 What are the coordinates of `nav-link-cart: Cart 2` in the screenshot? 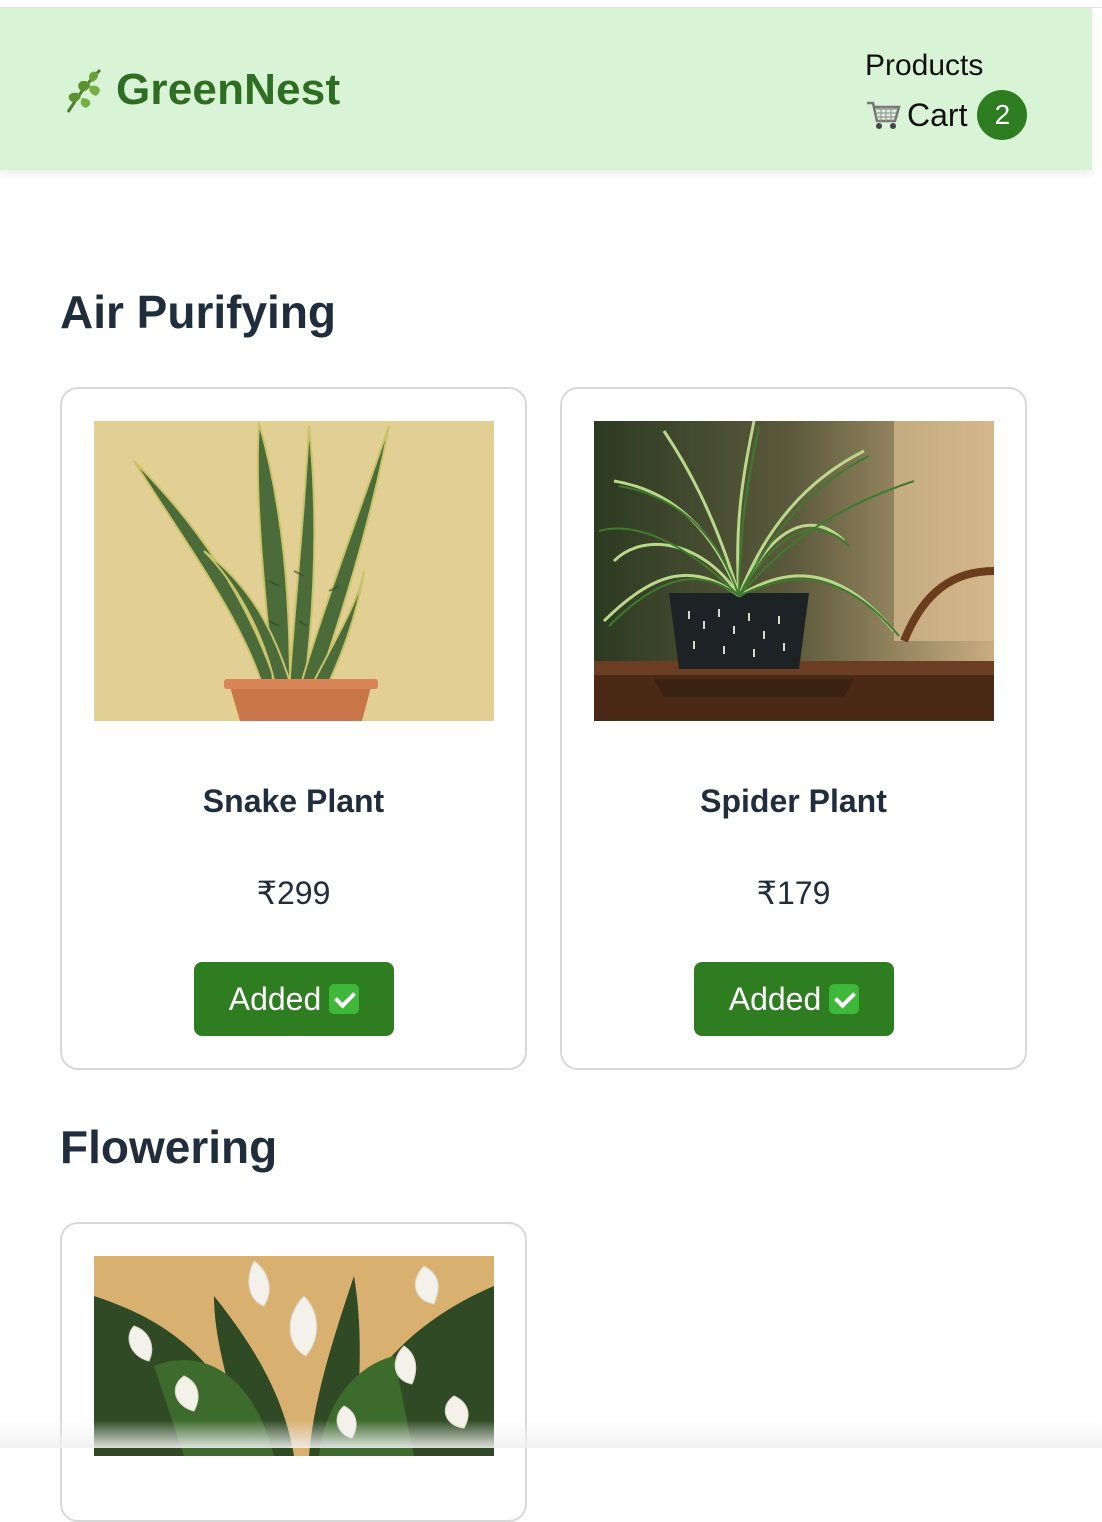 It's located at (946, 115).